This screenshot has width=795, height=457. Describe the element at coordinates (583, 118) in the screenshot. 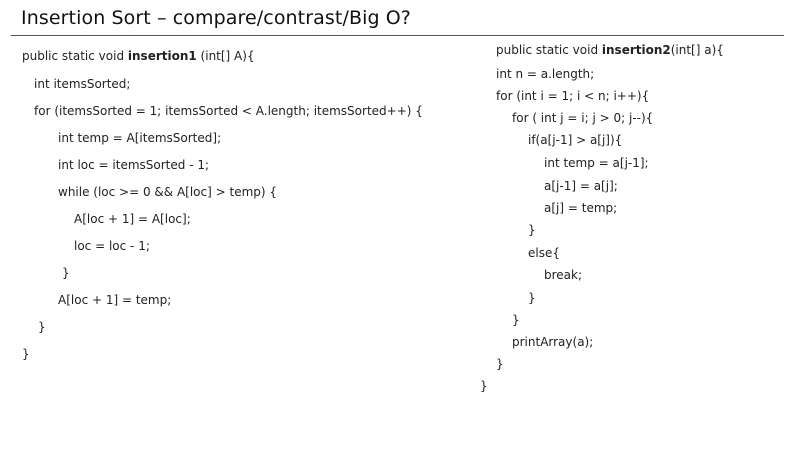

I see `code-line: for ( int j = i; j > 0; j--){` at that location.